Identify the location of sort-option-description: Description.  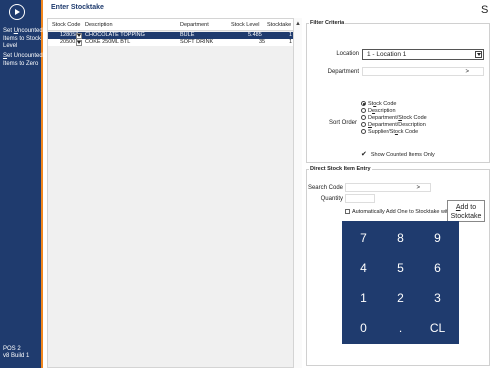
(378, 111).